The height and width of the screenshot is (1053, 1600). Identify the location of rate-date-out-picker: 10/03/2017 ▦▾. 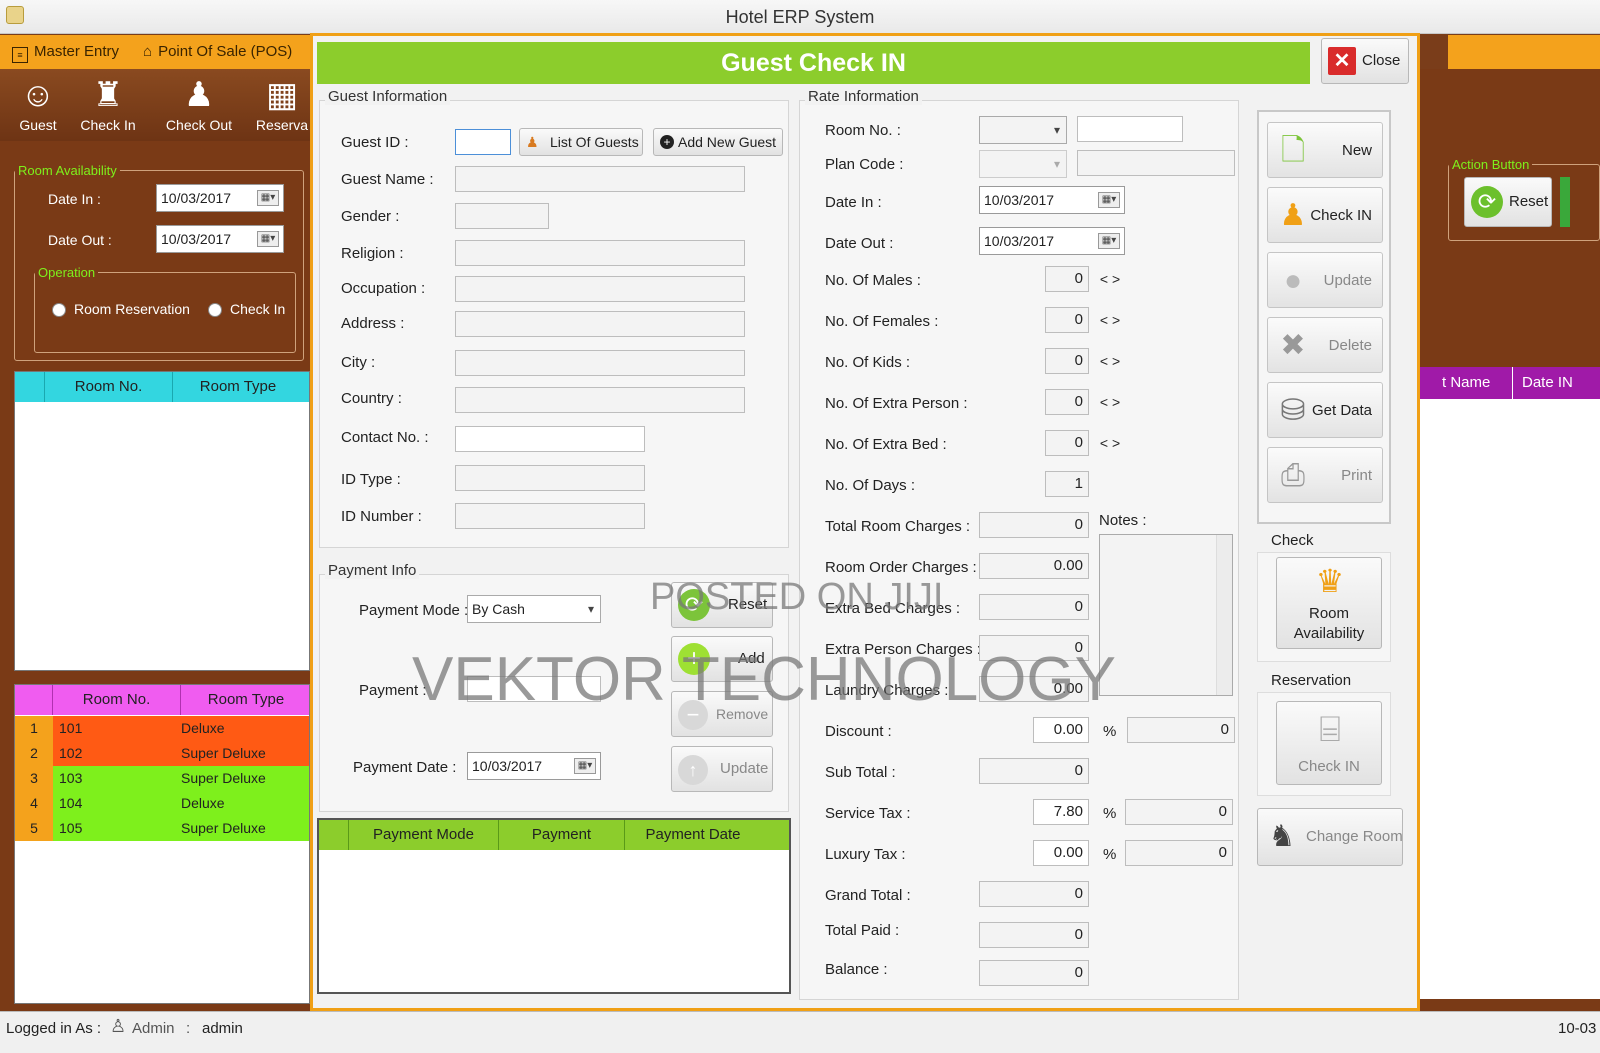
(1052, 241).